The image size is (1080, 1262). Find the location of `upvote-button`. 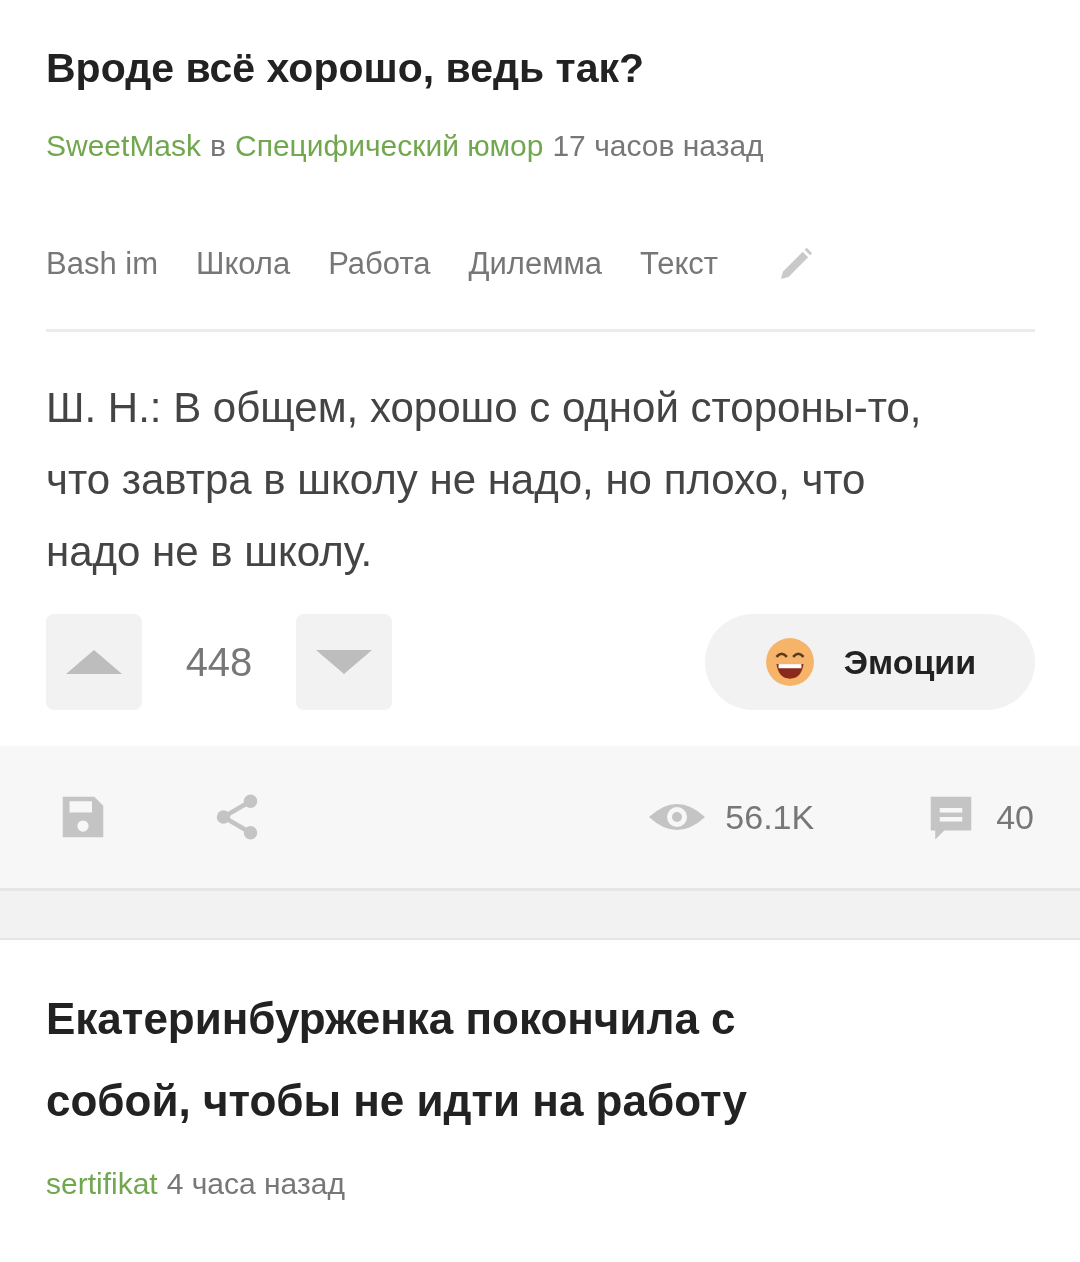

upvote-button is located at coordinates (94, 662).